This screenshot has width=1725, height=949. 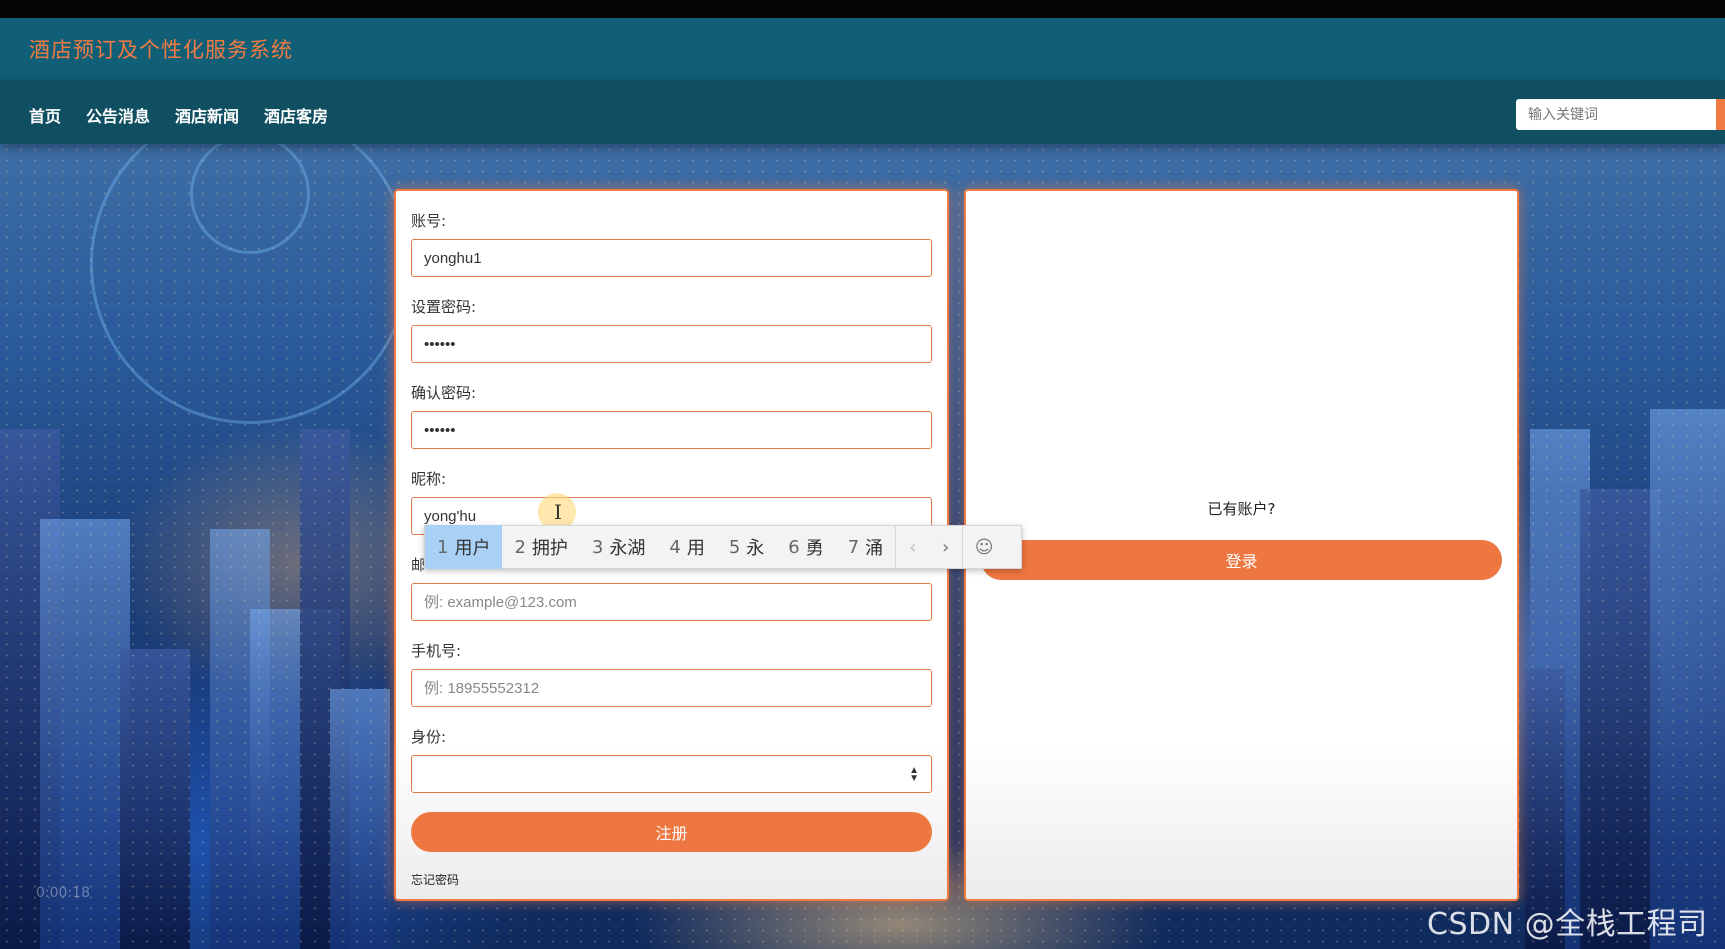 I want to click on role-select: ▲ ▼, so click(x=671, y=774).